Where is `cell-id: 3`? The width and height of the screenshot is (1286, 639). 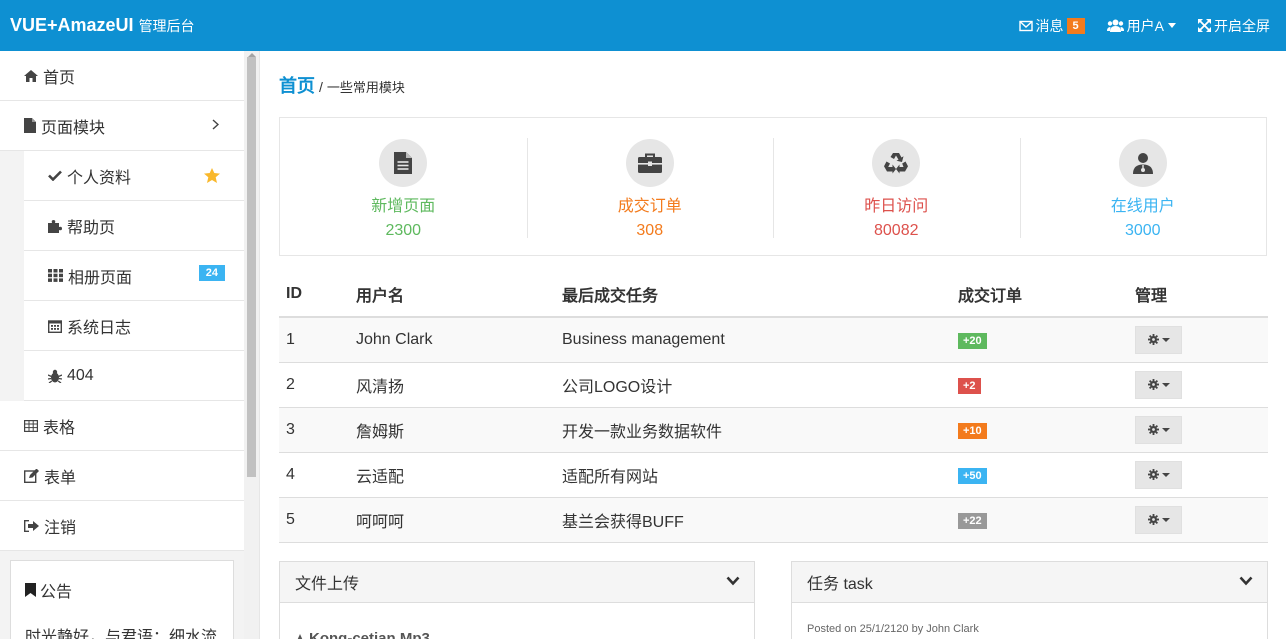 cell-id: 3 is located at coordinates (314, 430).